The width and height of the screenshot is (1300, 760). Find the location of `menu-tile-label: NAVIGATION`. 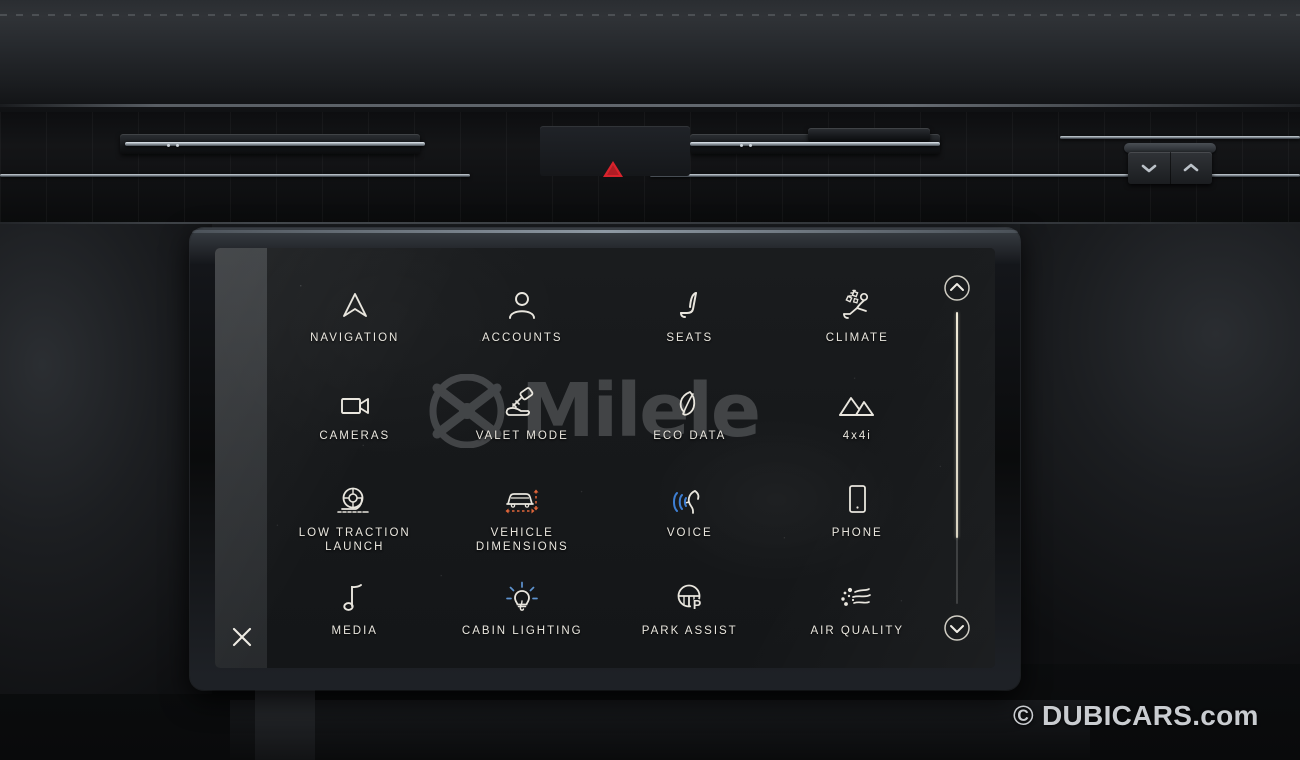

menu-tile-label: NAVIGATION is located at coordinates (355, 338).